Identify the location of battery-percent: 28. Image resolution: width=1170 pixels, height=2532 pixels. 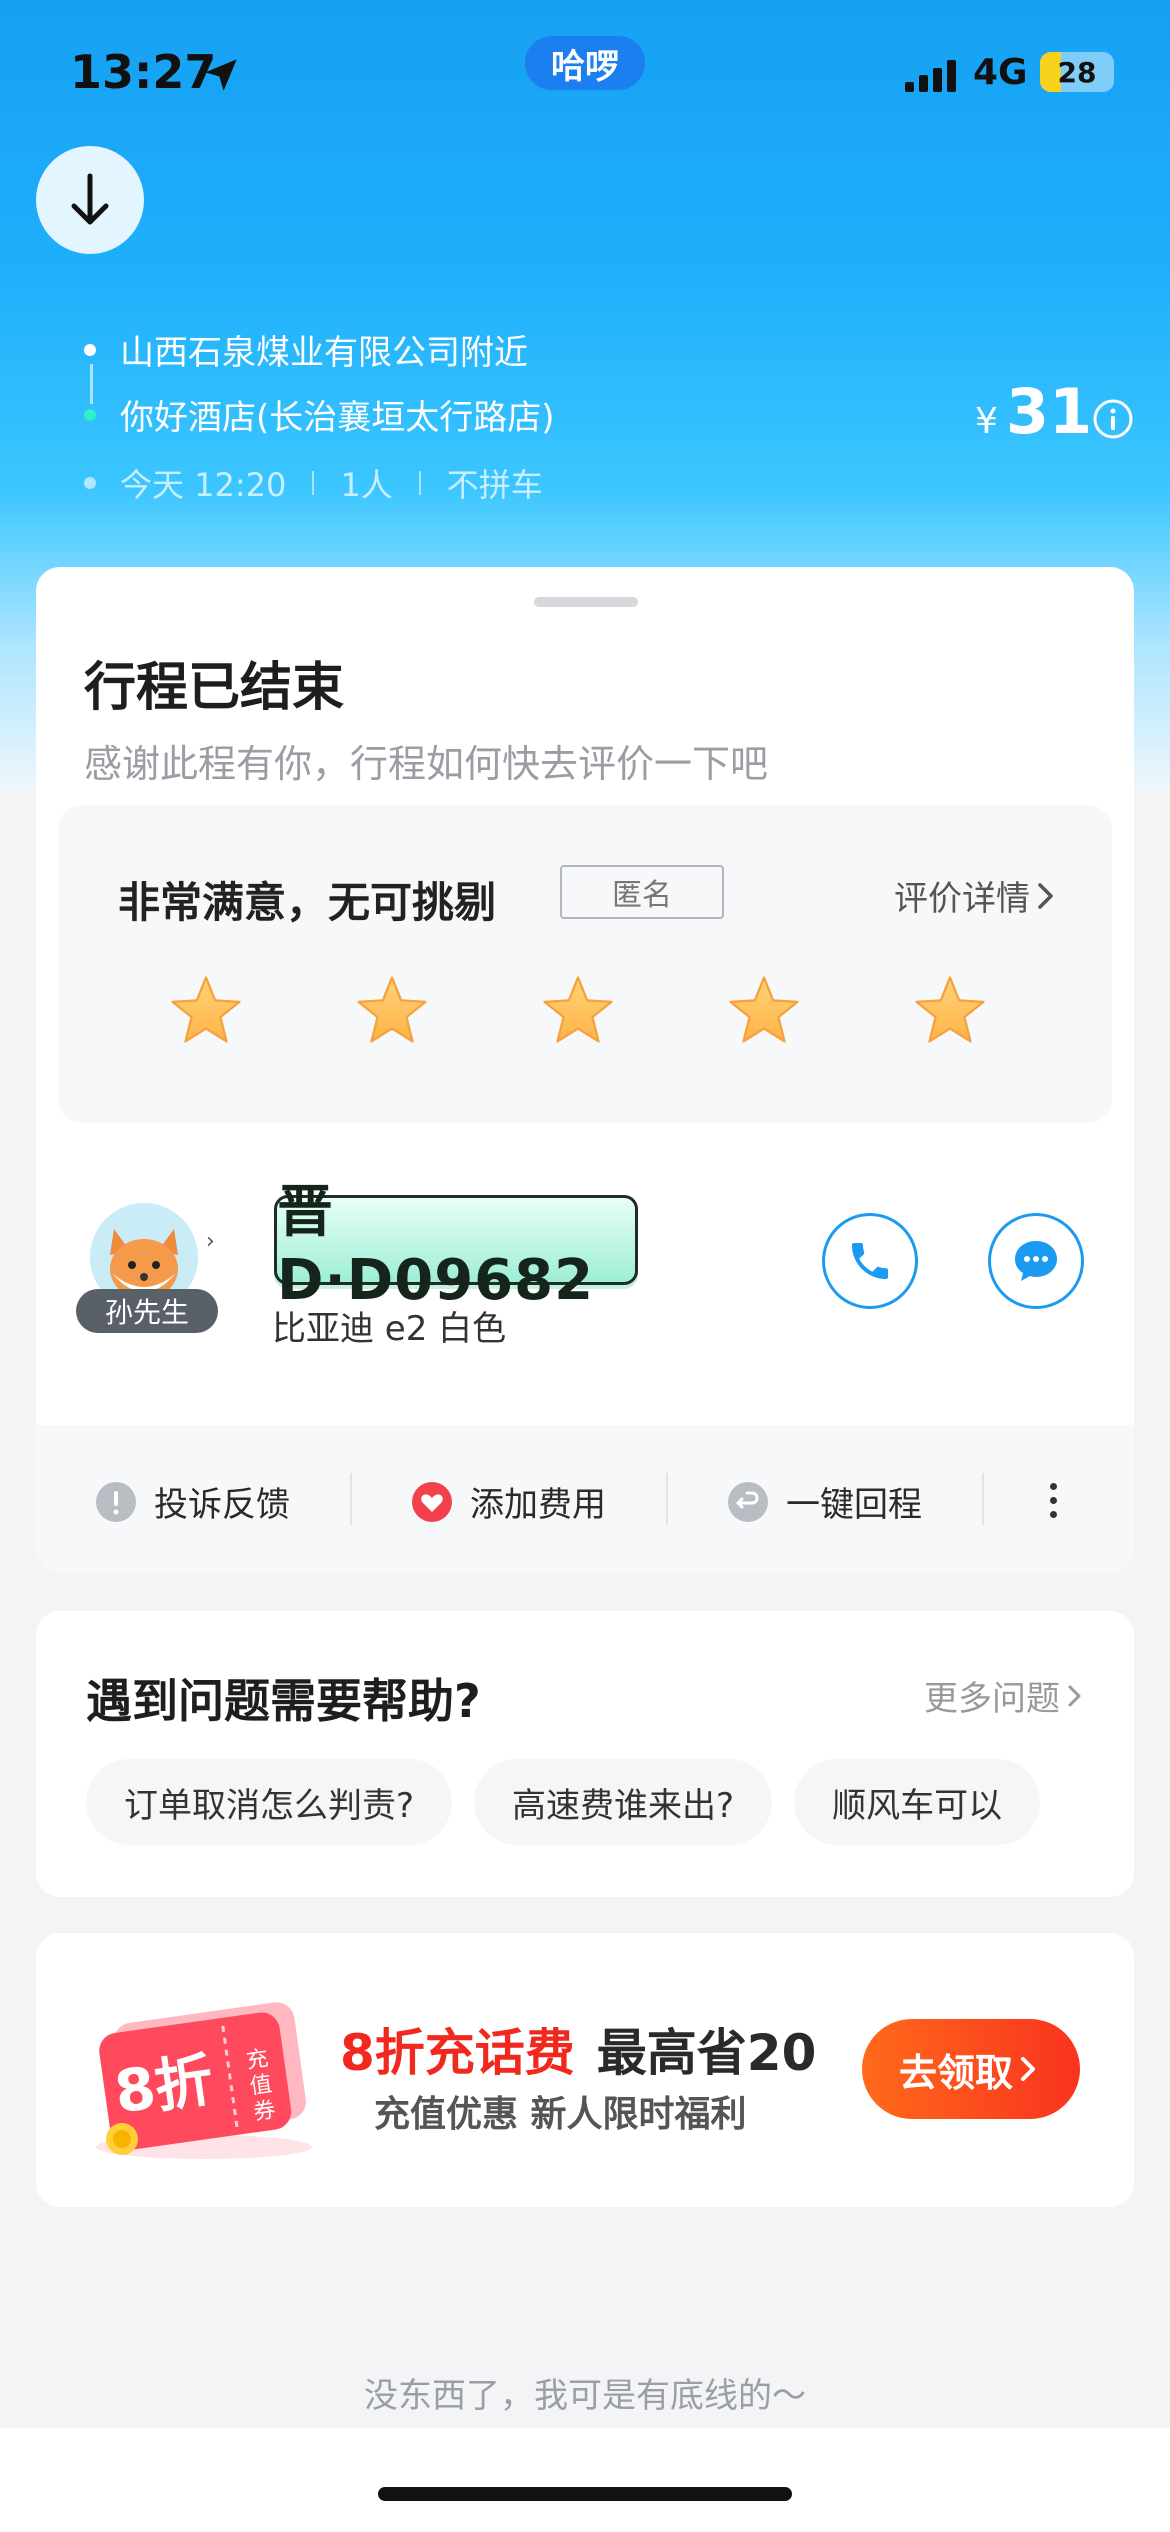
(1077, 72).